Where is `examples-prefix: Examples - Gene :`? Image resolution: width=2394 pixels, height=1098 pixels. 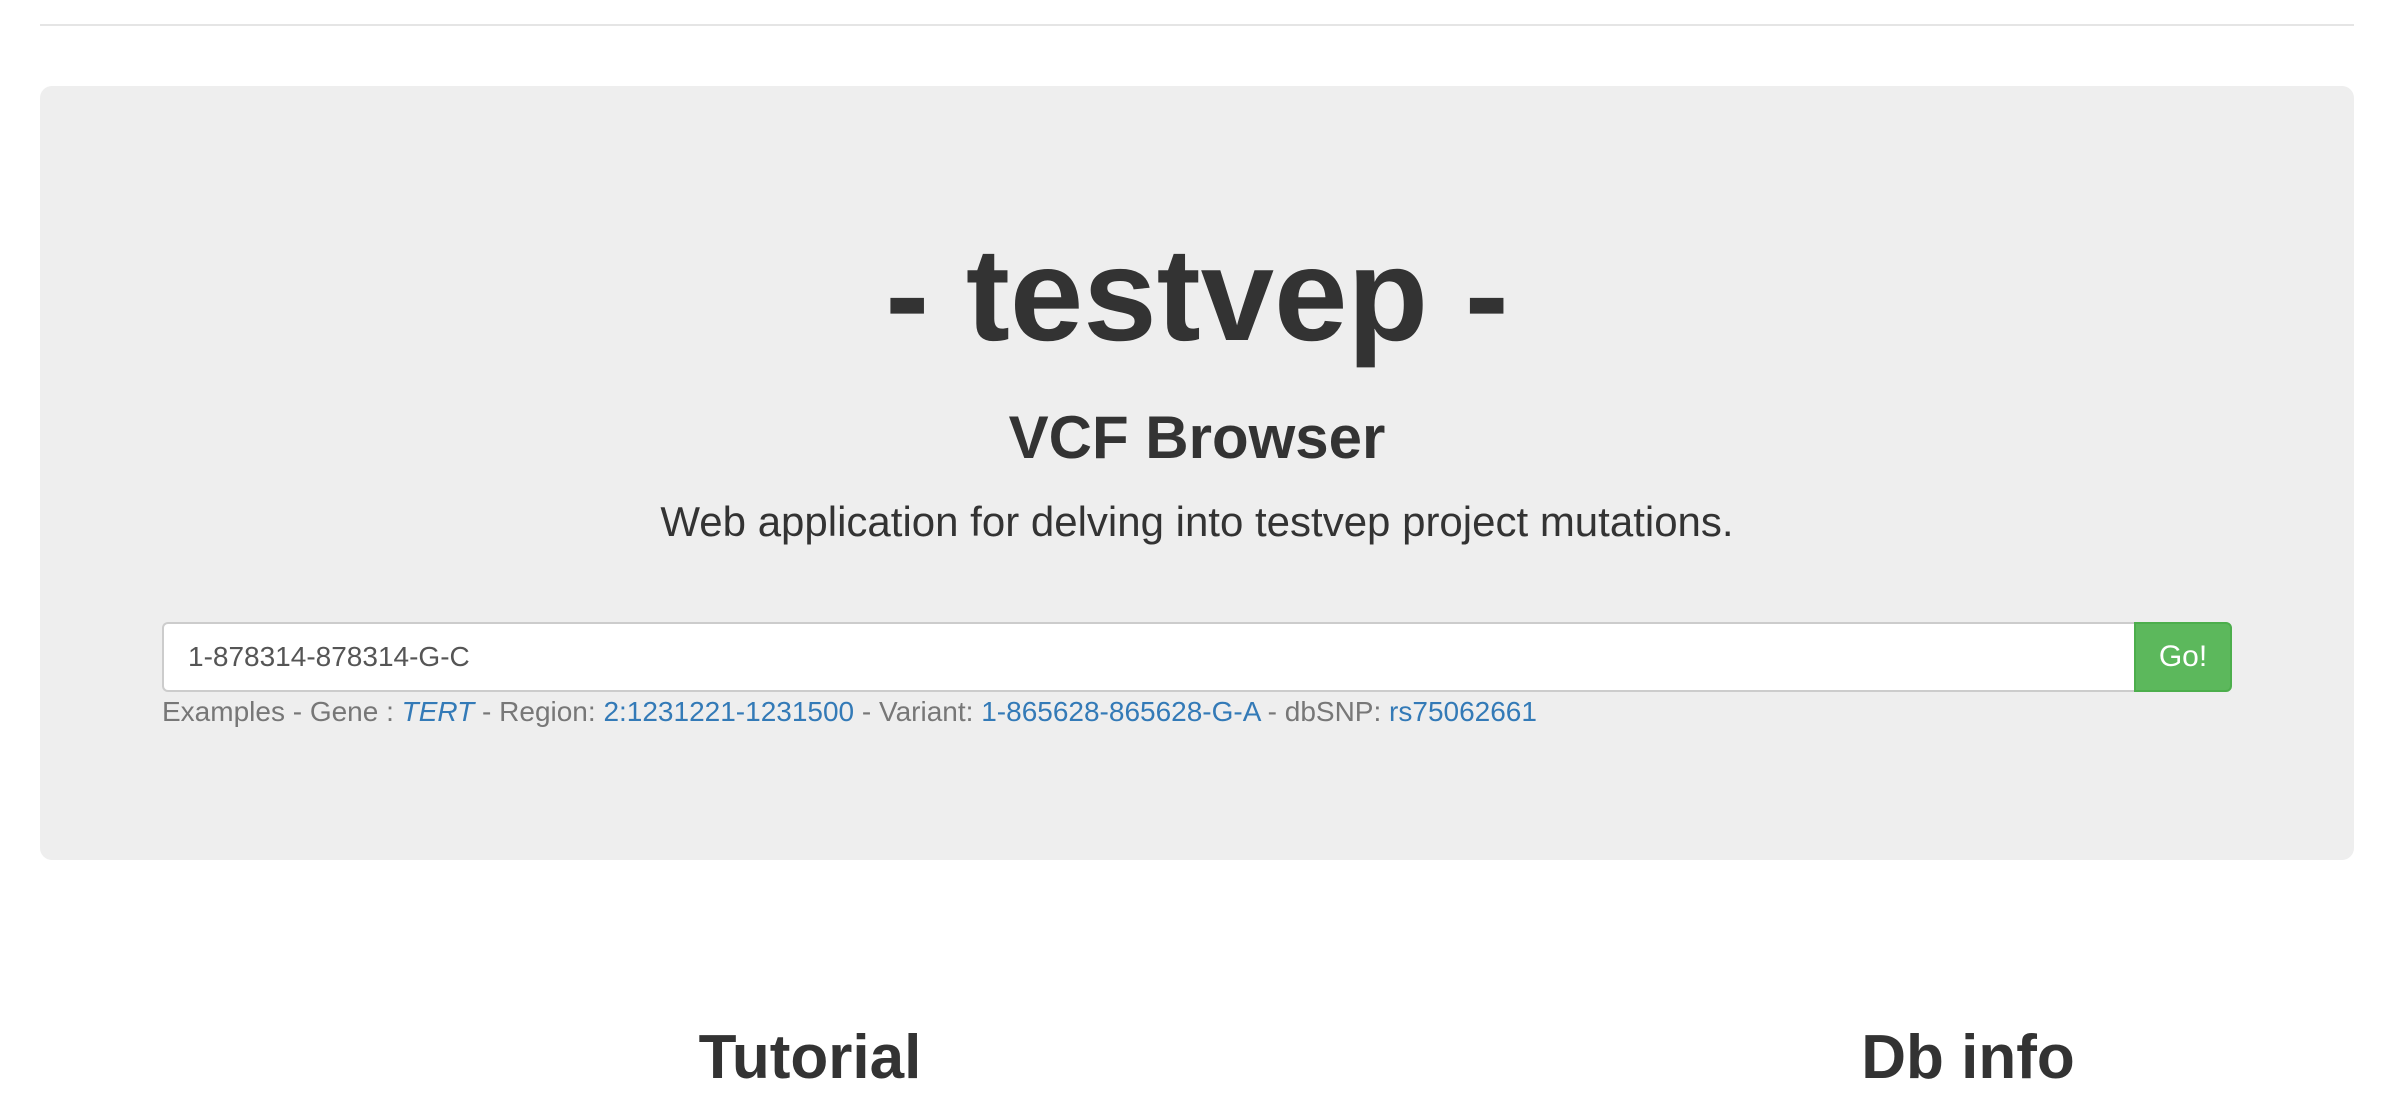
examples-prefix: Examples - Gene : is located at coordinates (282, 711).